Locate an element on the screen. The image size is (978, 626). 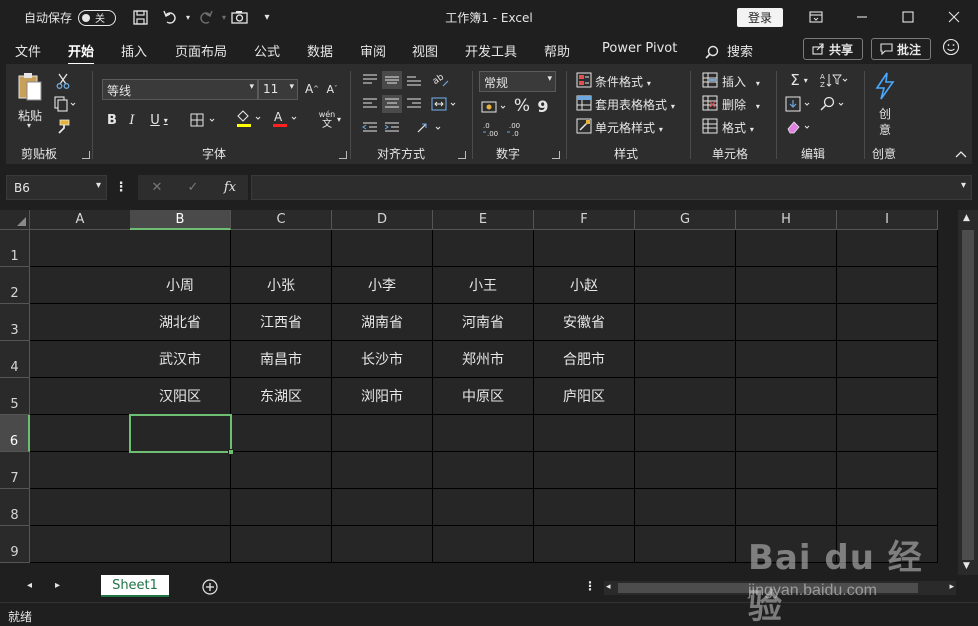
font-color-icon: A is located at coordinates (286, 119).